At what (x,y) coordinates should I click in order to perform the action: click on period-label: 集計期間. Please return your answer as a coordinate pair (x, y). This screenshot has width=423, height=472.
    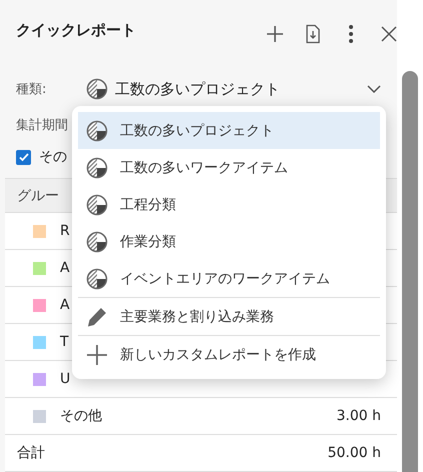
    Looking at the image, I should click on (42, 125).